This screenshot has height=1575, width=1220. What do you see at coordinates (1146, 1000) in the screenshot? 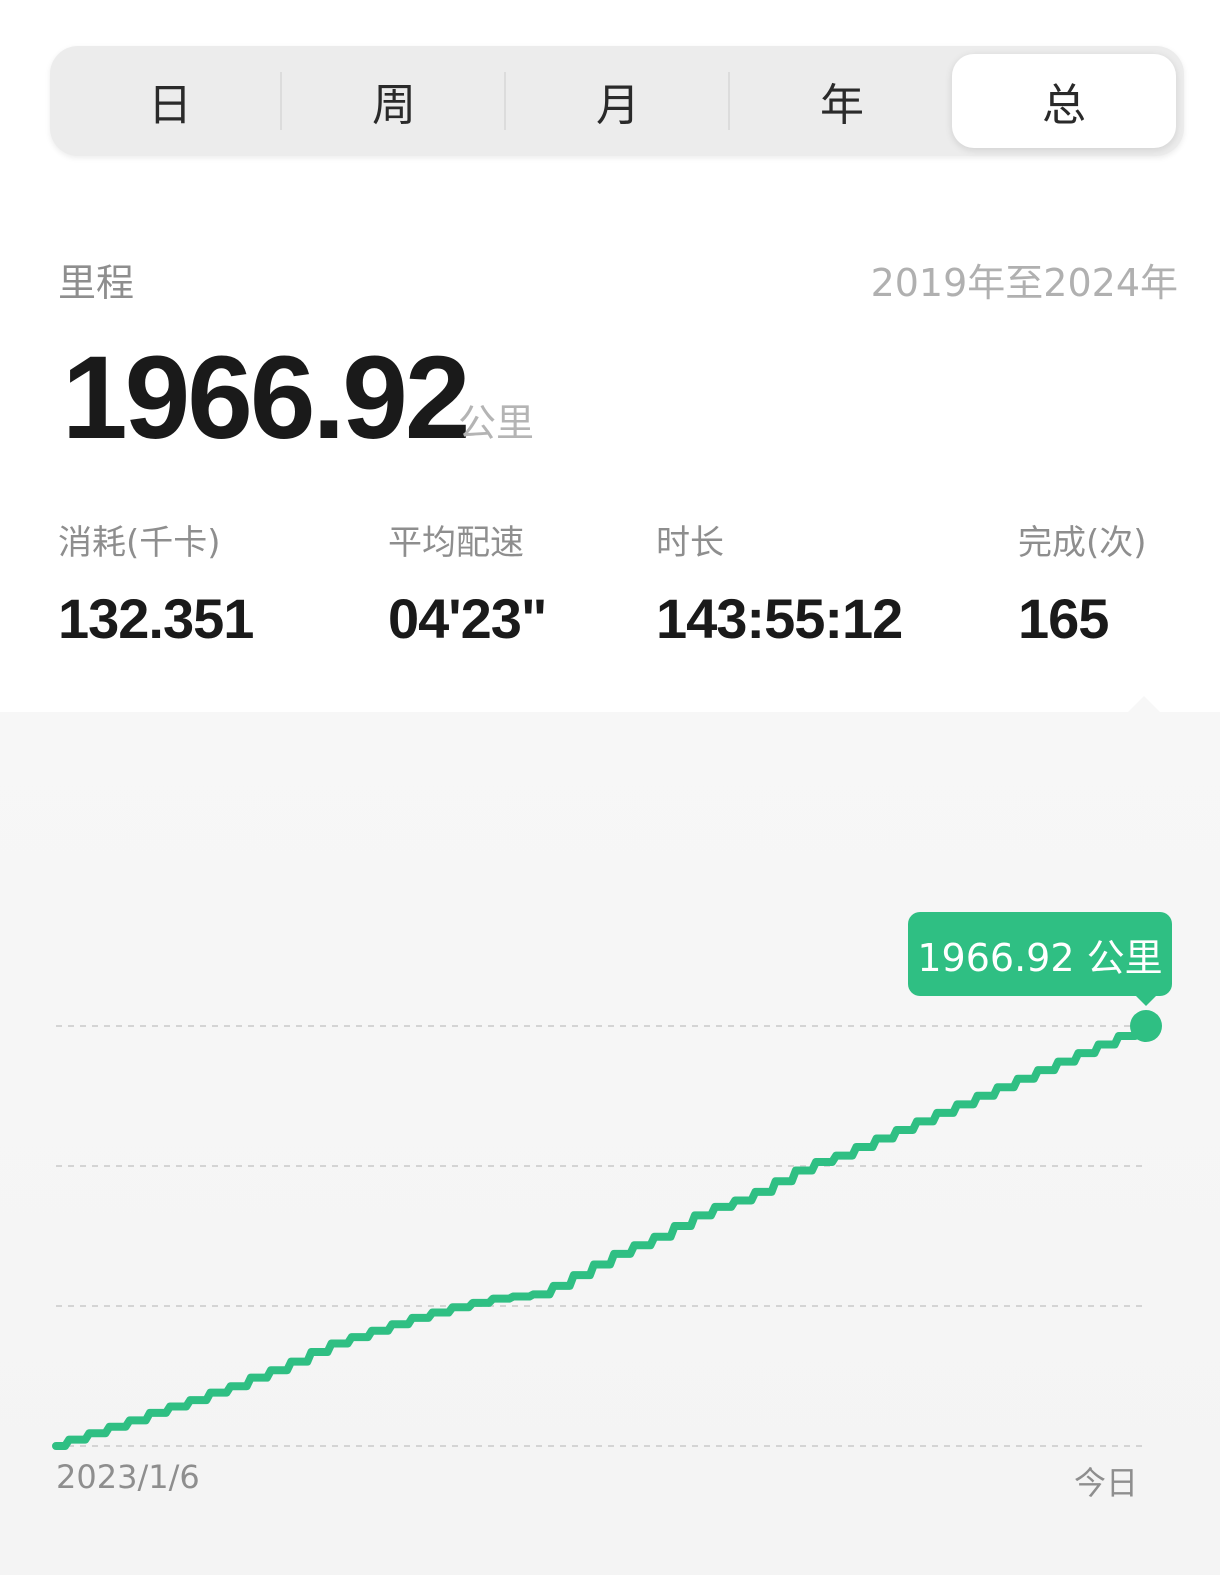
I see `chart-tooltip-arrow` at bounding box center [1146, 1000].